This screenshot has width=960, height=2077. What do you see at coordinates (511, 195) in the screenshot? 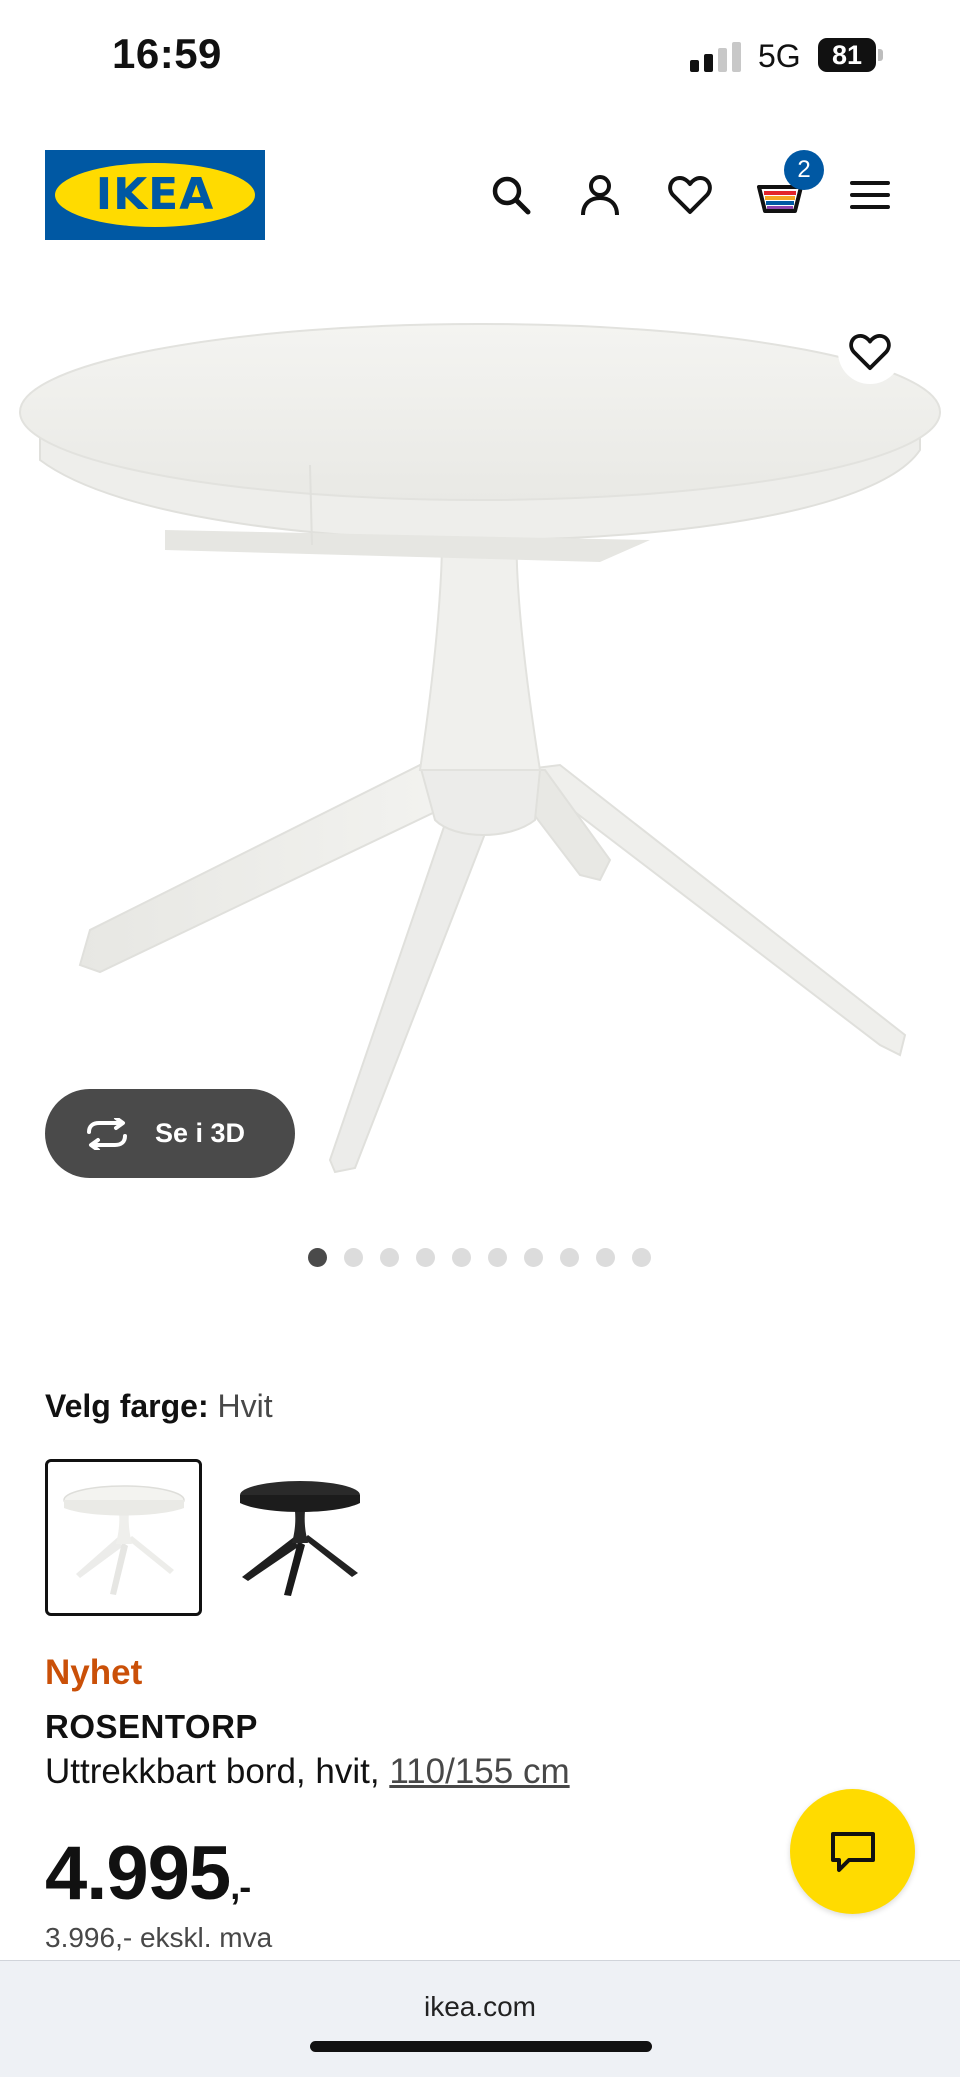
I see `search-icon` at bounding box center [511, 195].